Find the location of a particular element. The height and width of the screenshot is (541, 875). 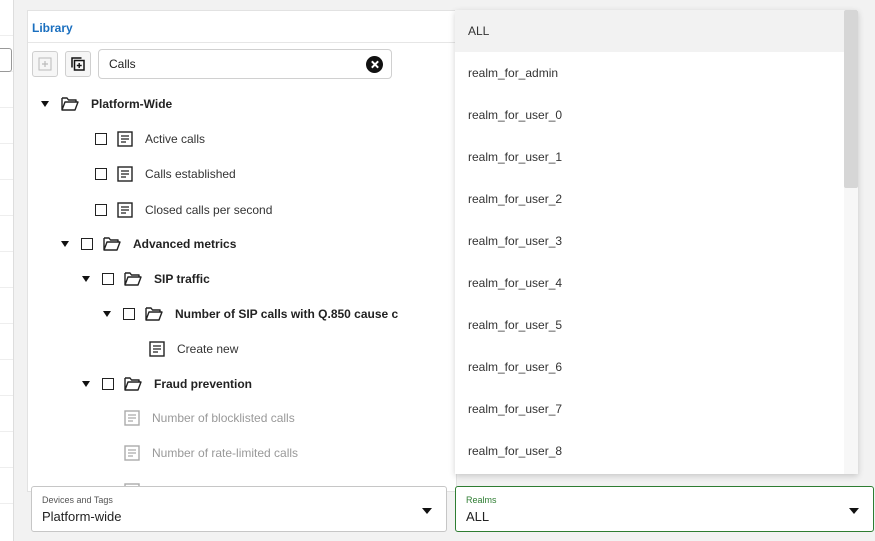

realm-option: realm_for_user_0 is located at coordinates (656, 115).